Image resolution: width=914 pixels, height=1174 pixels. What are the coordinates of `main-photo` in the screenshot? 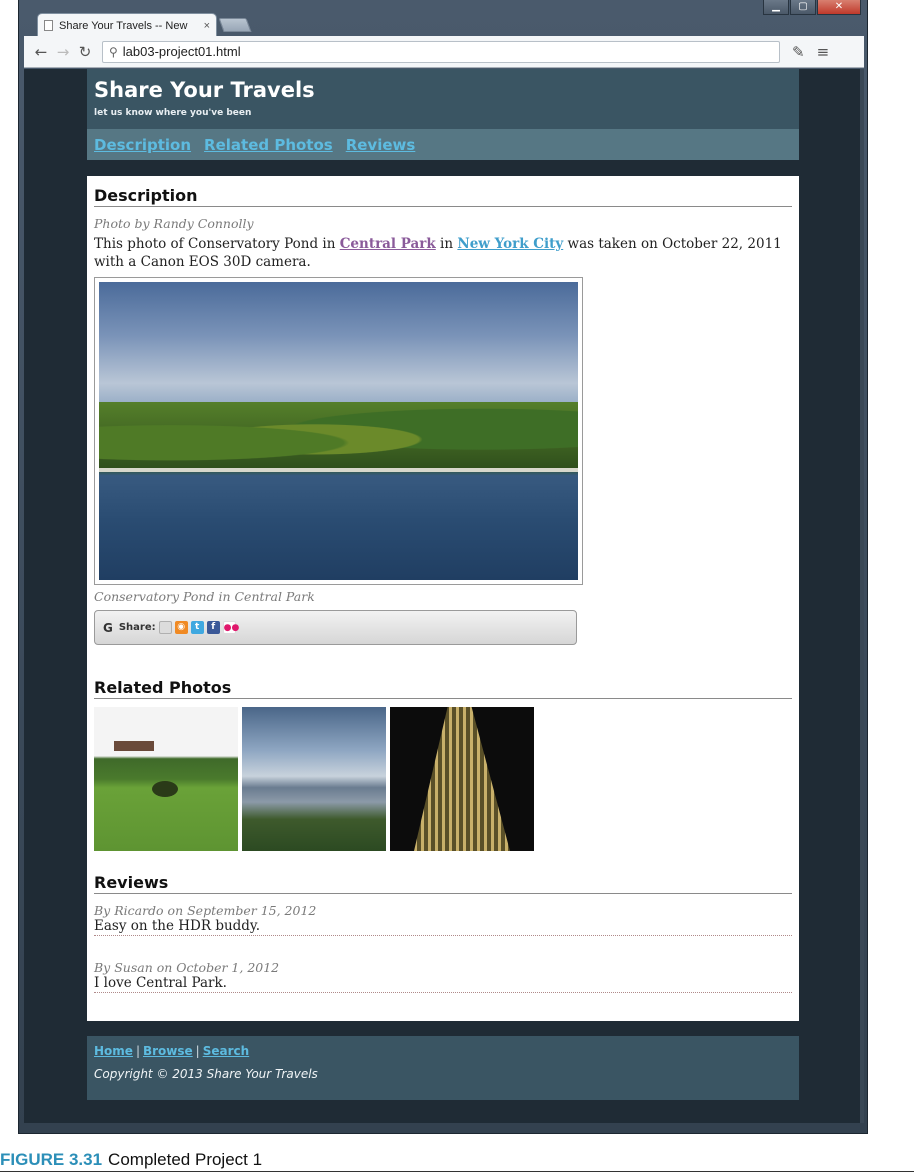 It's located at (338, 431).